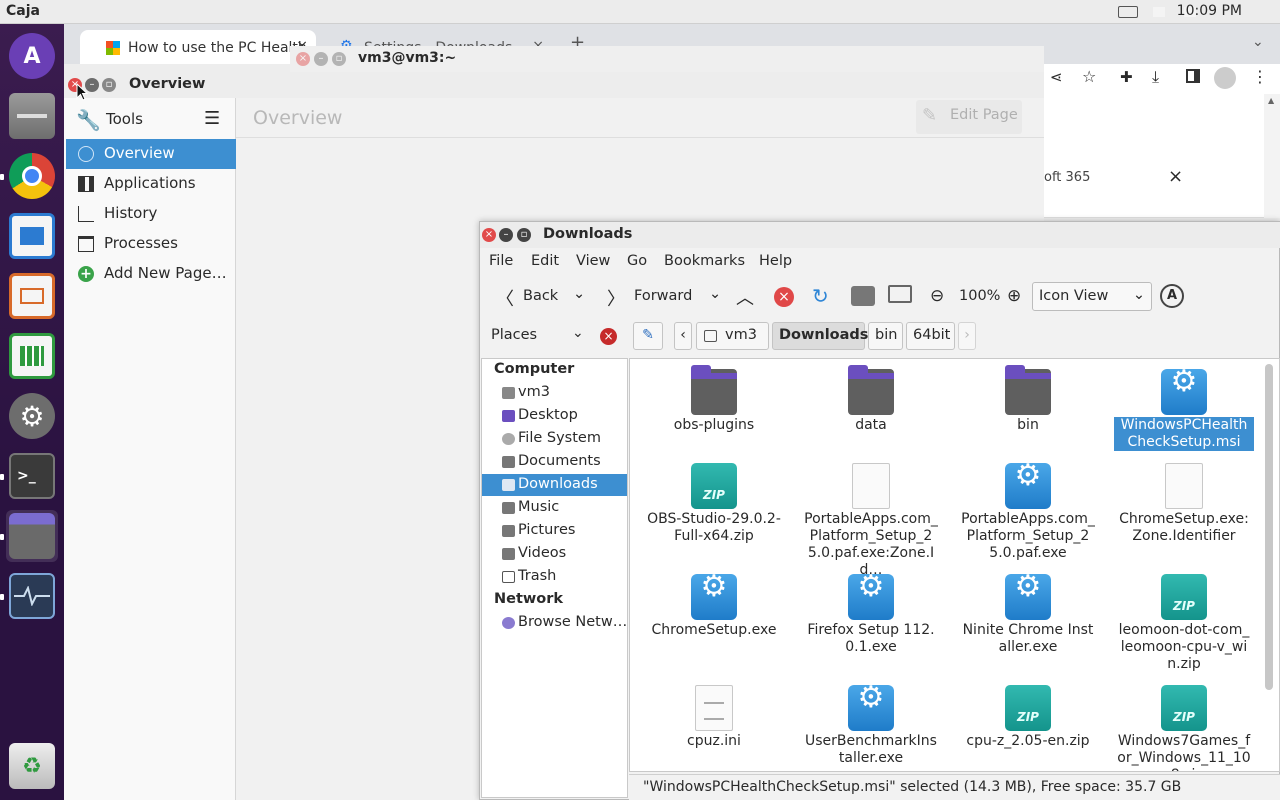 The width and height of the screenshot is (1280, 800). I want to click on path-scroll-right-button: ›, so click(967, 336).